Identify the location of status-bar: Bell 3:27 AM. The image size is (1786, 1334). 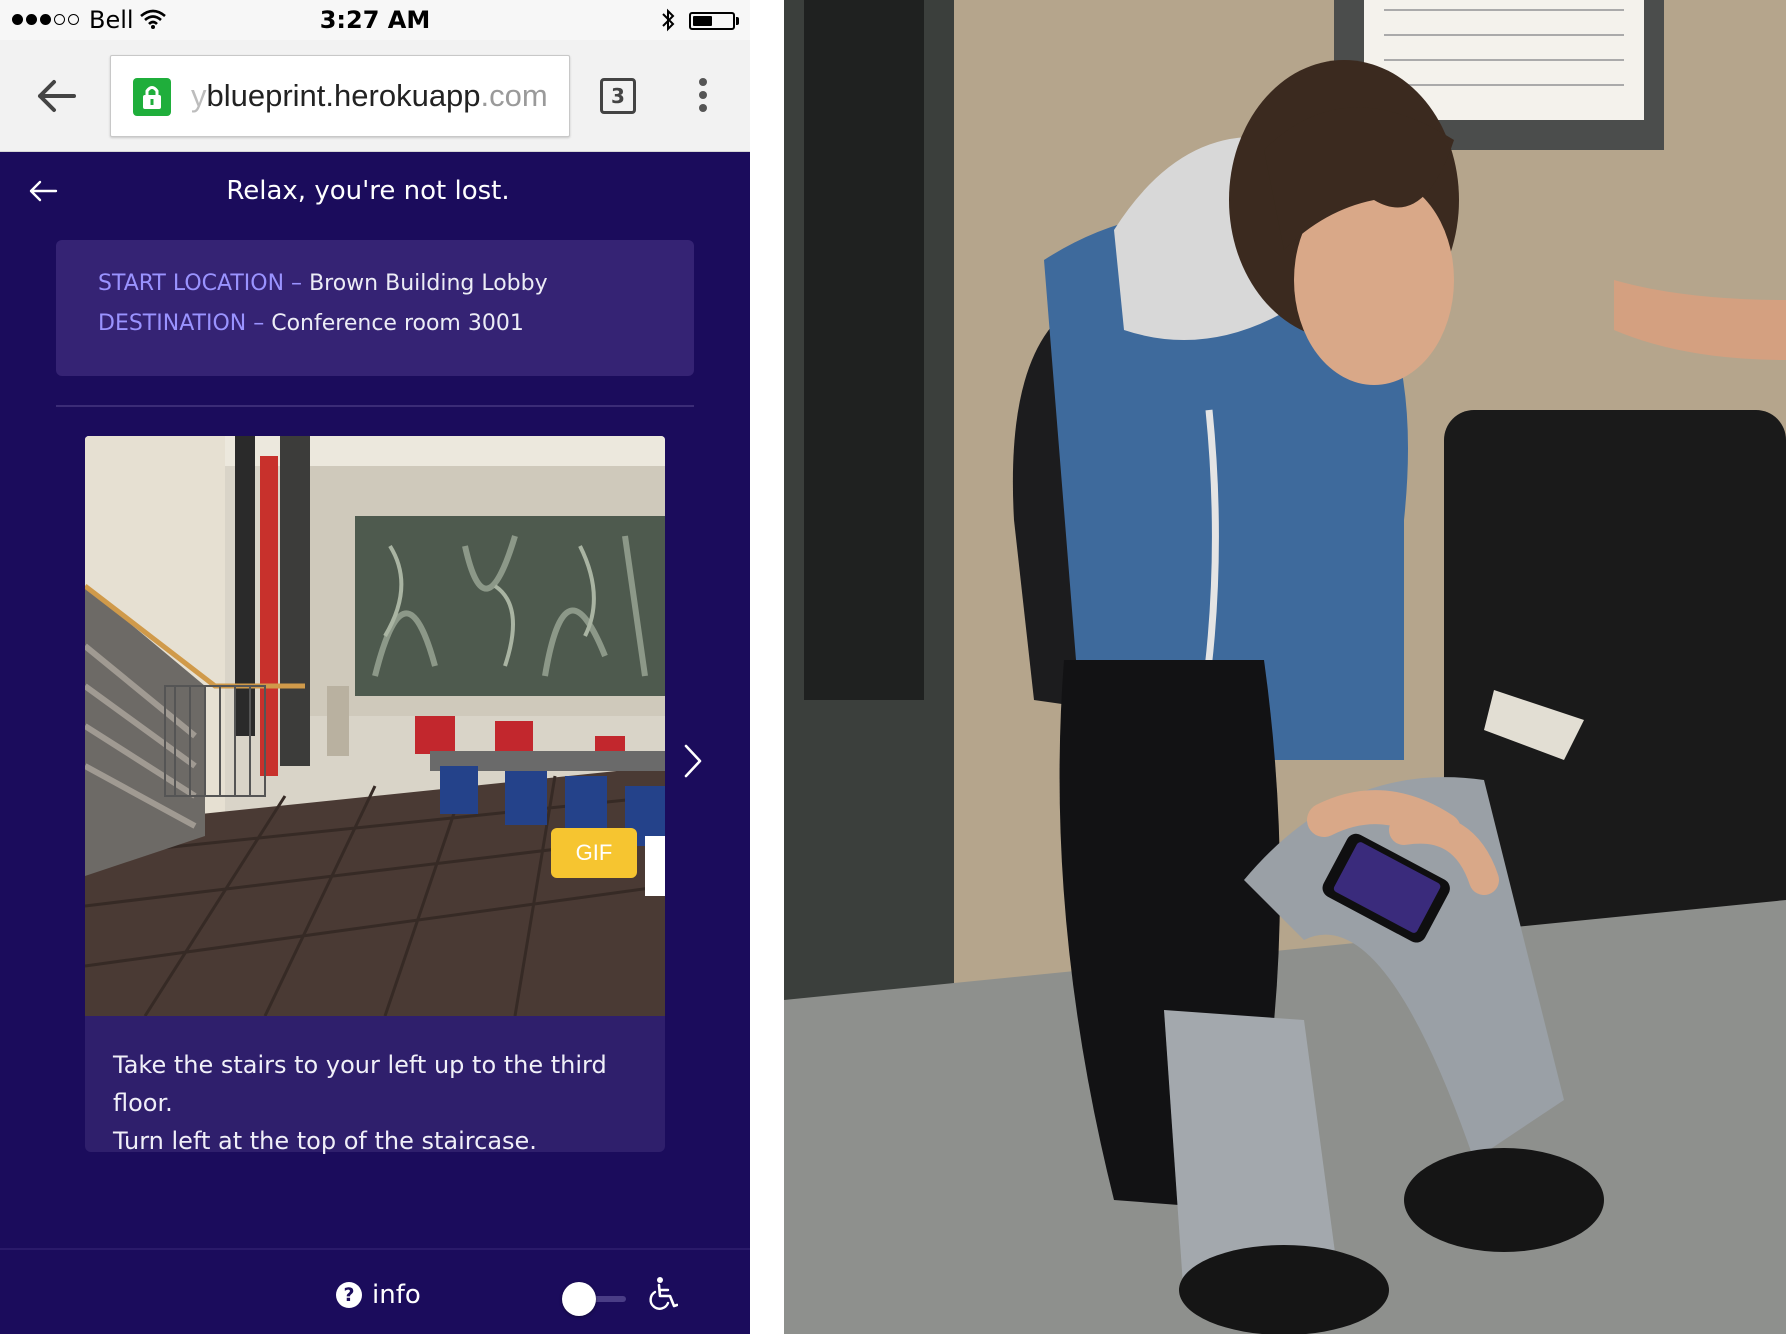
(375, 20).